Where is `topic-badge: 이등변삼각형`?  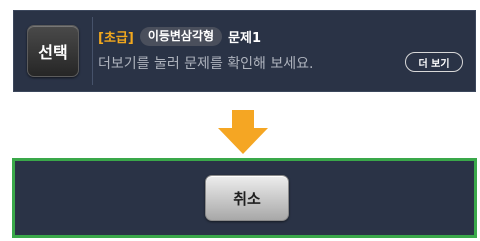 topic-badge: 이등변삼각형 is located at coordinates (181, 36).